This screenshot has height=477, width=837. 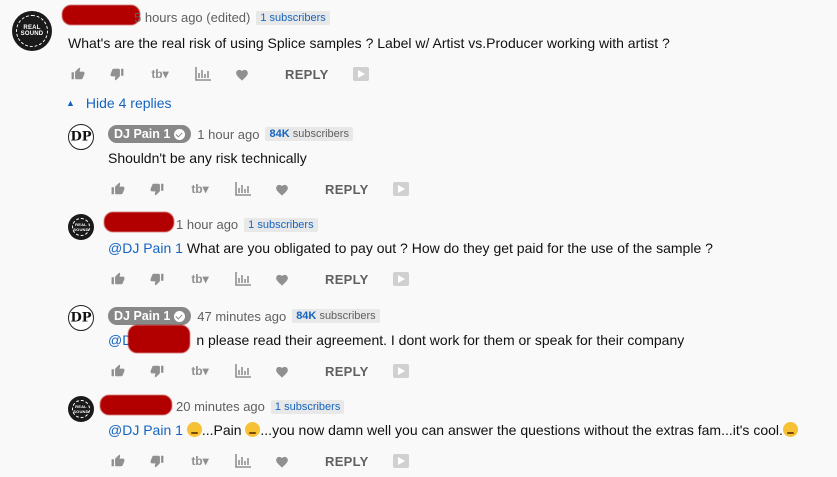 What do you see at coordinates (220, 406) in the screenshot?
I see `comment-time: 20 minutes ago` at bounding box center [220, 406].